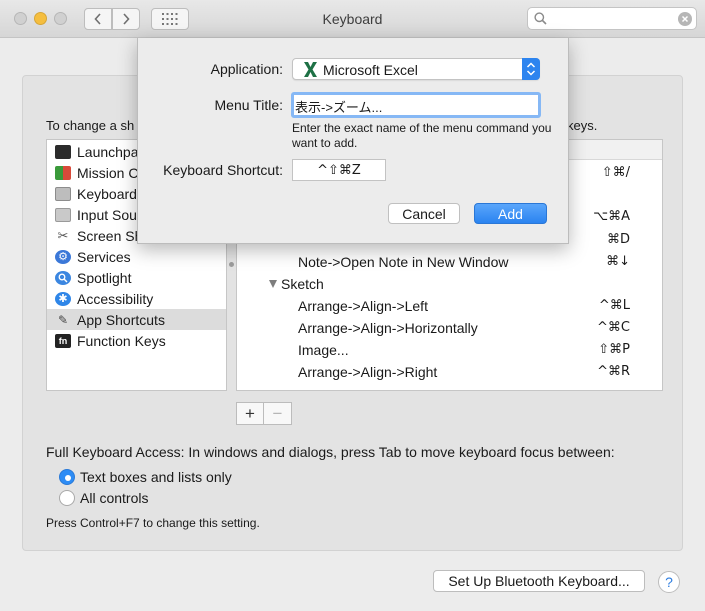  I want to click on category-label: Mission C, so click(108, 172).